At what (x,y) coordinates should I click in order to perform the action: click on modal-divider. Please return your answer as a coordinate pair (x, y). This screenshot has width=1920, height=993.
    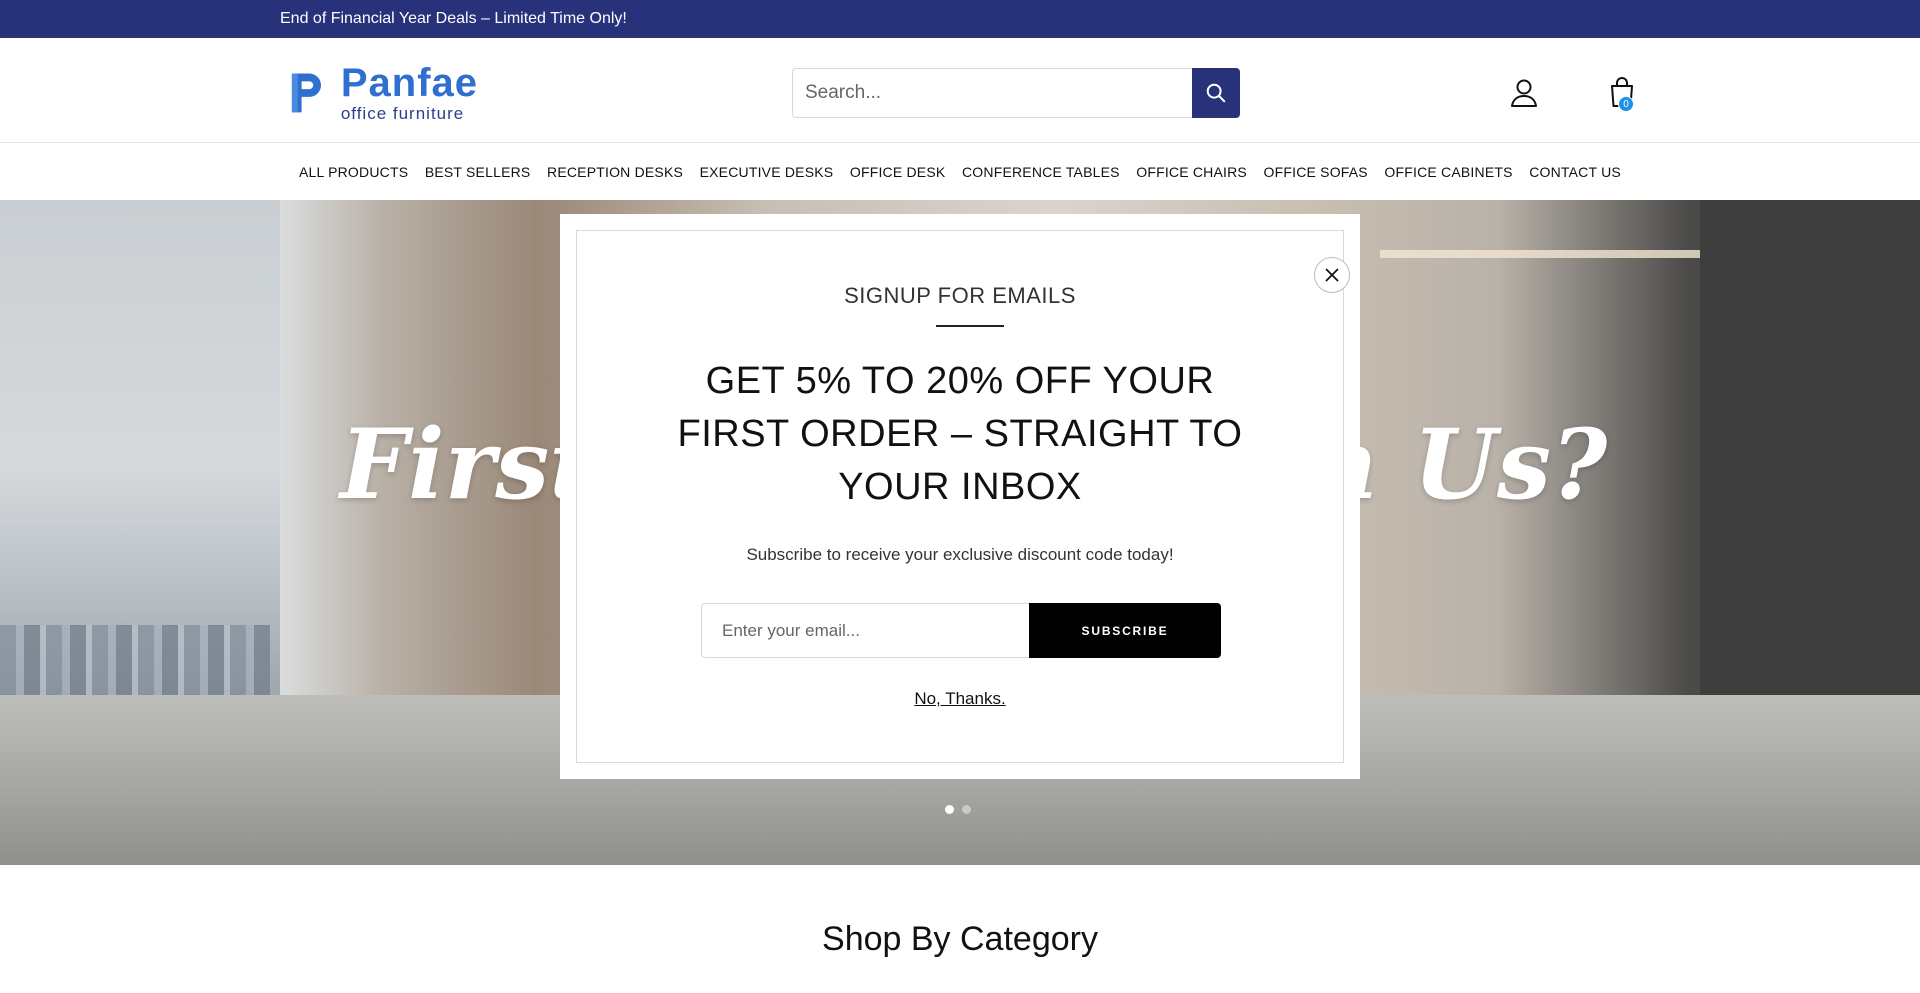
    Looking at the image, I should click on (970, 326).